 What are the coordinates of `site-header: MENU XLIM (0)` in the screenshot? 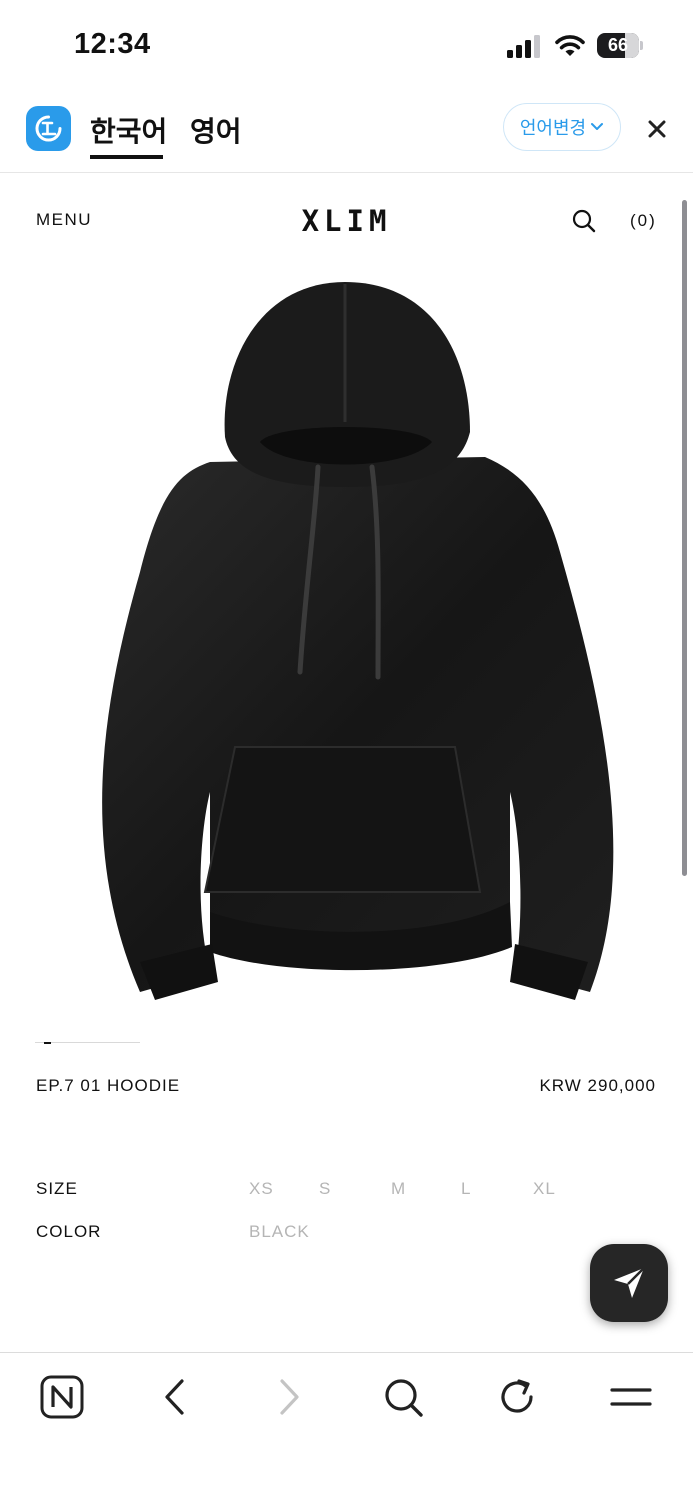 It's located at (346, 217).